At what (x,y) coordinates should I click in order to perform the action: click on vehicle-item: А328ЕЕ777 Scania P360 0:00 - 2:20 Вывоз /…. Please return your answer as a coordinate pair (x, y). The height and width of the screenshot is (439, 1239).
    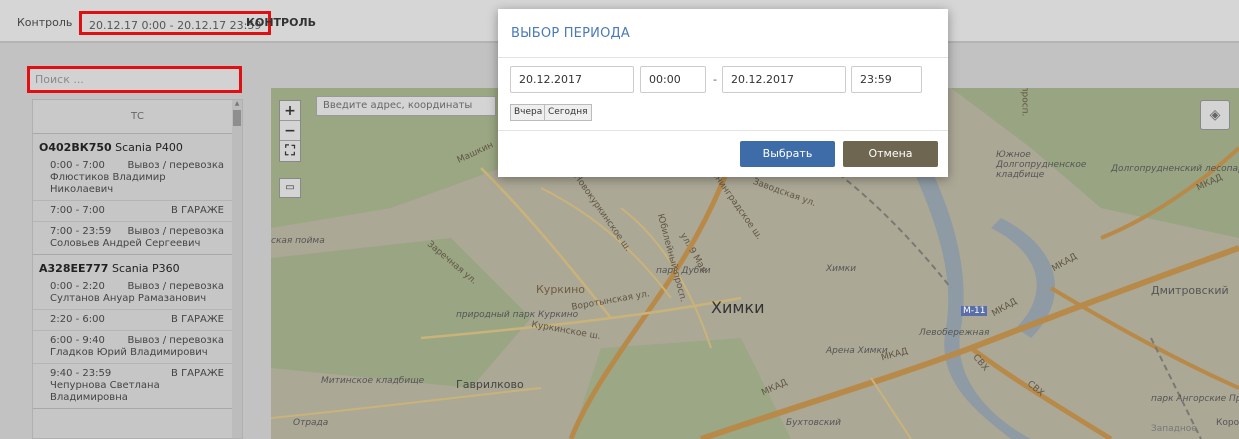
    Looking at the image, I should click on (137, 332).